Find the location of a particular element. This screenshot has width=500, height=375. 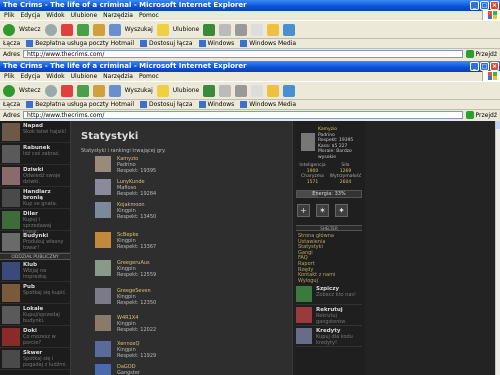

menu-item-locations: Lokale Kupuj/sprzedaj budynki. is located at coordinates (35, 315).